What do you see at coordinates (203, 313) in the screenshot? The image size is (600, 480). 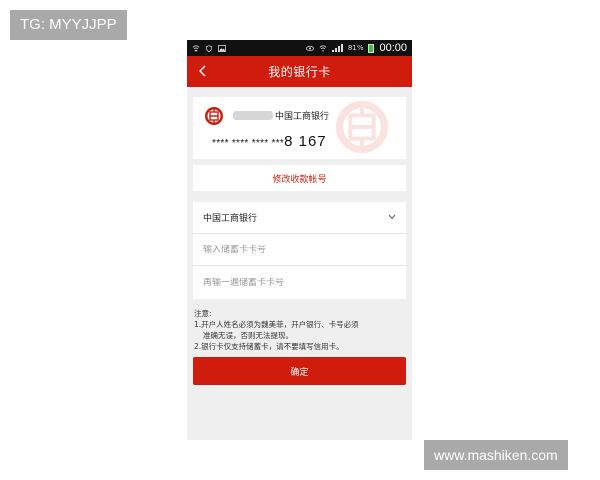 I see `notes-title: 注意:` at bounding box center [203, 313].